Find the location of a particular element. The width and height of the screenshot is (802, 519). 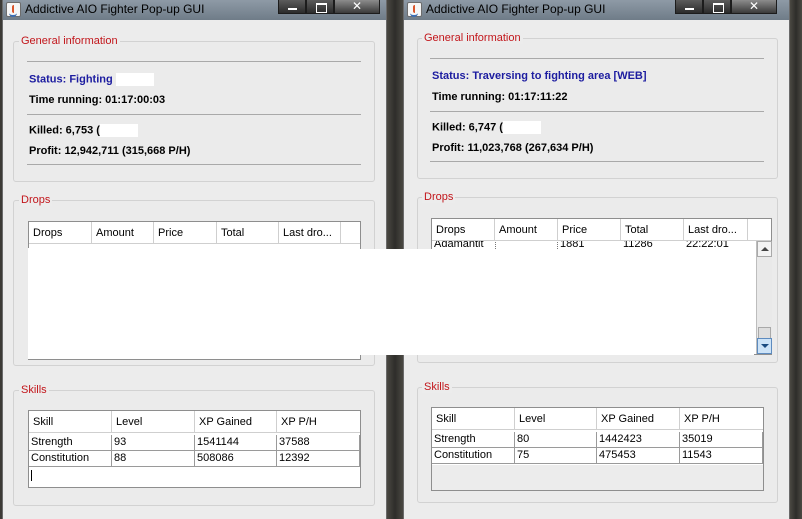

cell-level: 75 is located at coordinates (556, 456).